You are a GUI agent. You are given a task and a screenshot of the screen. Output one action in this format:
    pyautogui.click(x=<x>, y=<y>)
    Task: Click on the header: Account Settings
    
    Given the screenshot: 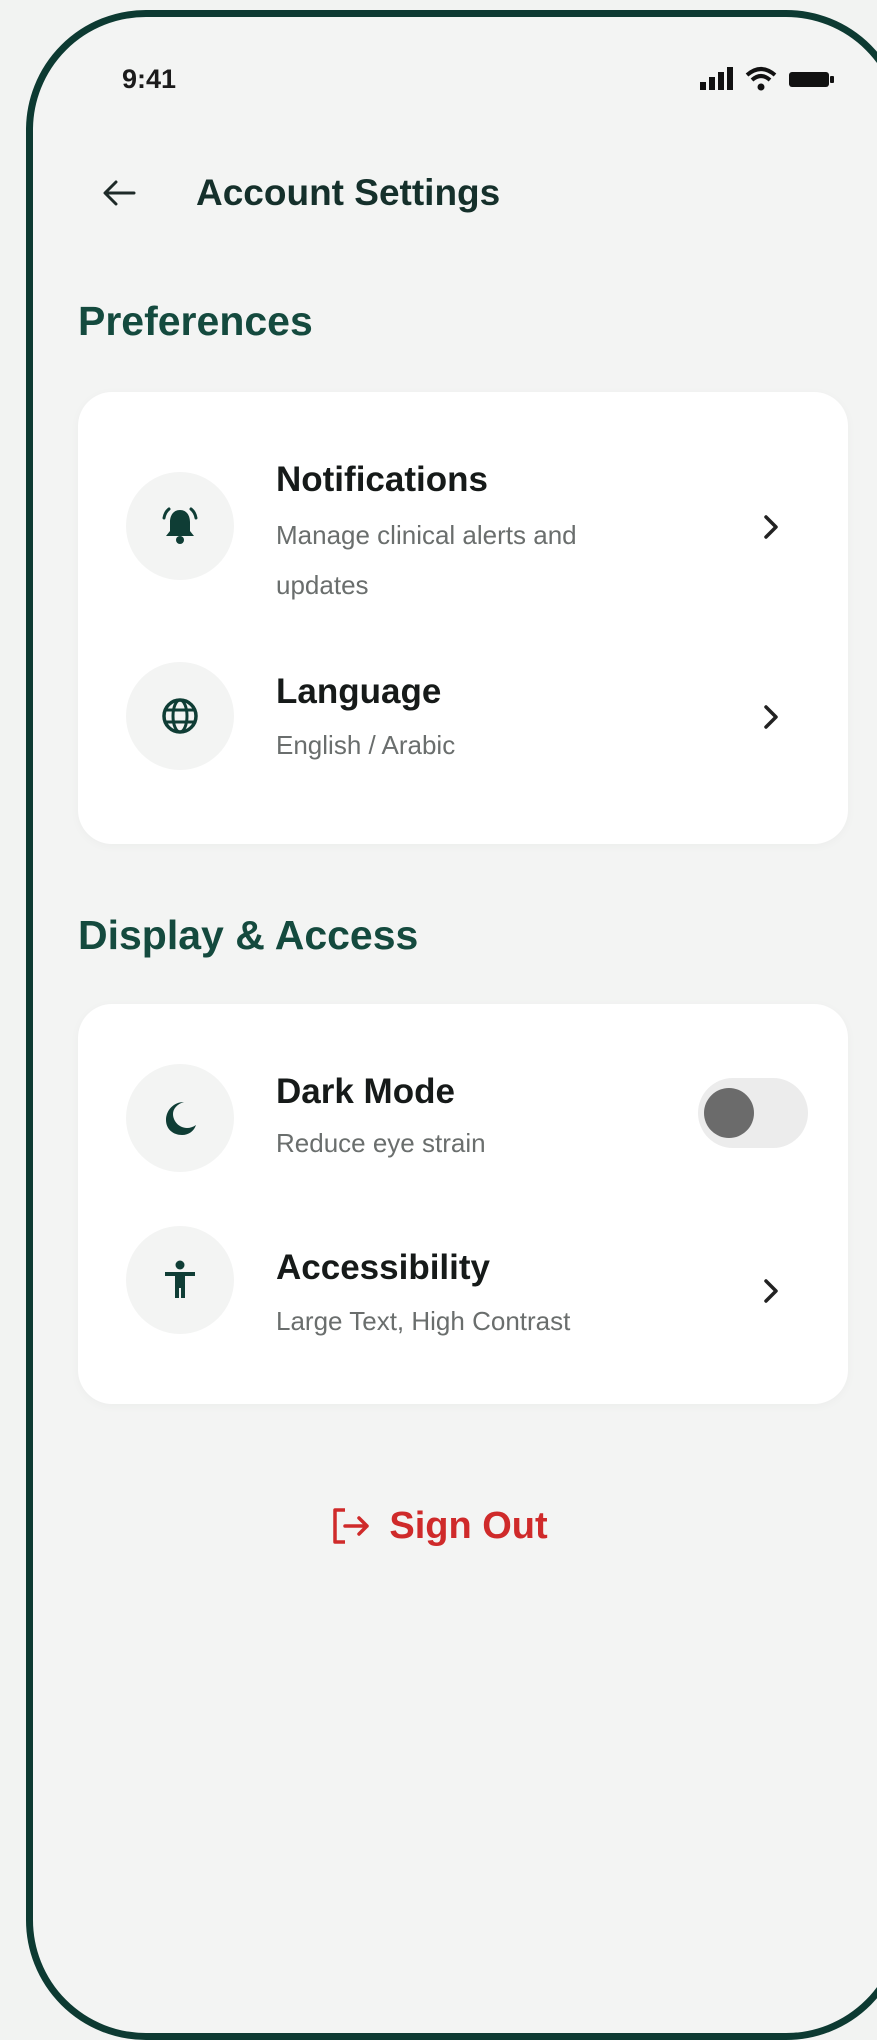 What is the action you would take?
    pyautogui.click(x=438, y=195)
    